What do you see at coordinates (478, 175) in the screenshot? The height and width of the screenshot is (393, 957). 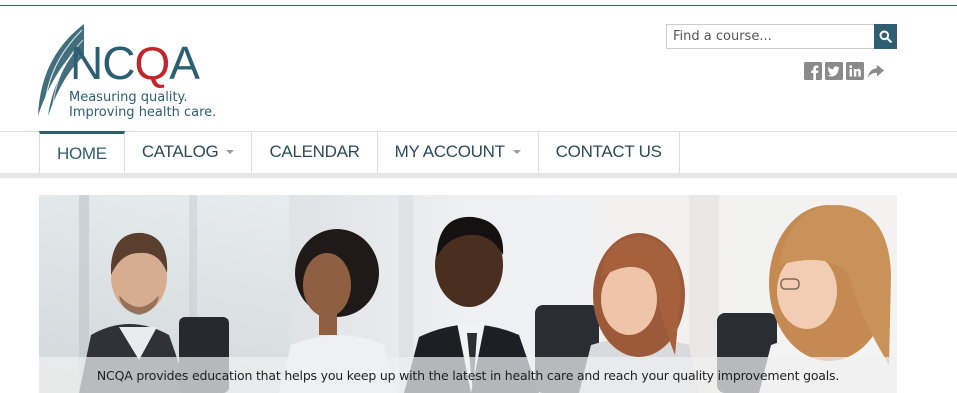 I see `nav-bottom-bar` at bounding box center [478, 175].